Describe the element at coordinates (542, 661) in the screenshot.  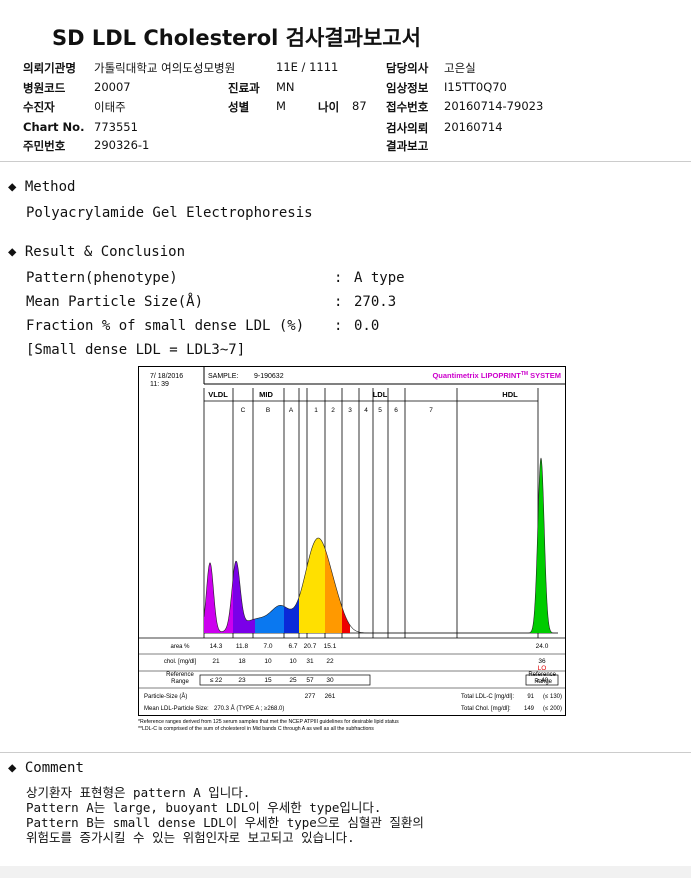
I see `chart-chol-value-6: 36` at that location.